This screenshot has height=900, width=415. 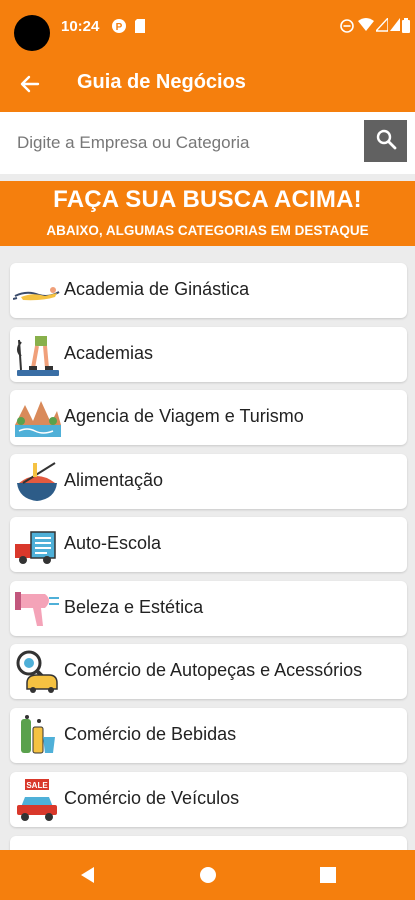 I want to click on category-card: Academias, so click(x=208, y=354).